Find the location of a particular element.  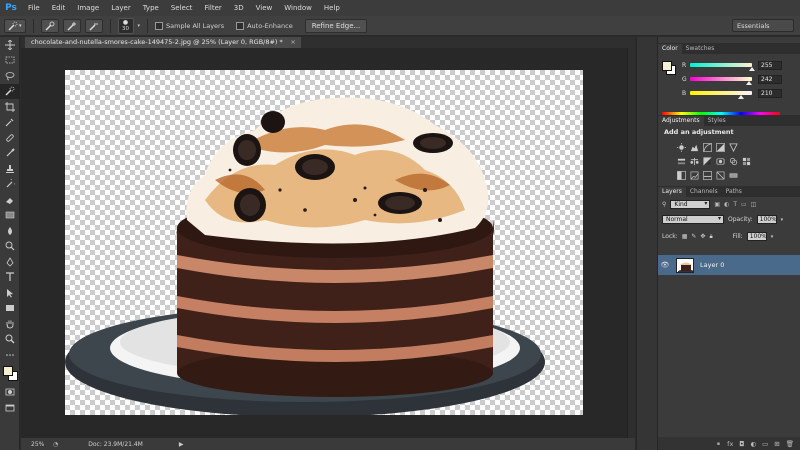

lasso-tool is located at coordinates (10, 76).